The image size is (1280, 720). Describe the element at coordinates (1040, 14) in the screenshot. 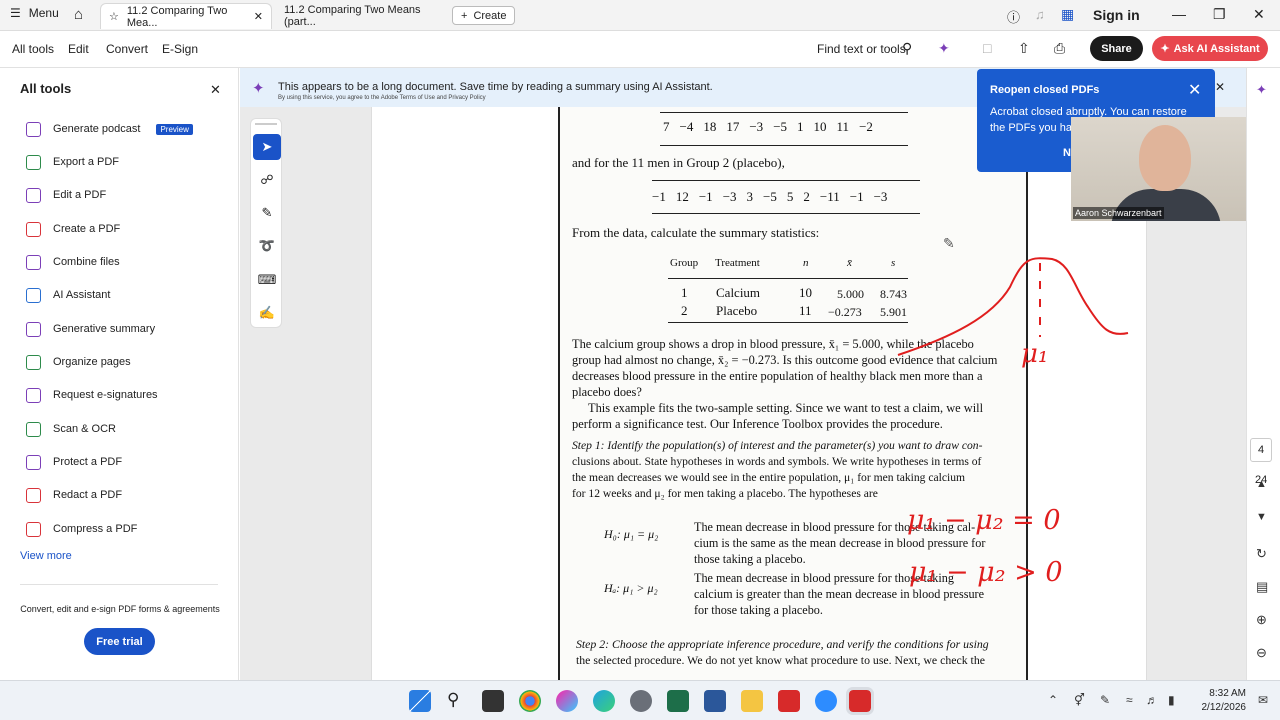

I see `bell-icon: ♫` at that location.